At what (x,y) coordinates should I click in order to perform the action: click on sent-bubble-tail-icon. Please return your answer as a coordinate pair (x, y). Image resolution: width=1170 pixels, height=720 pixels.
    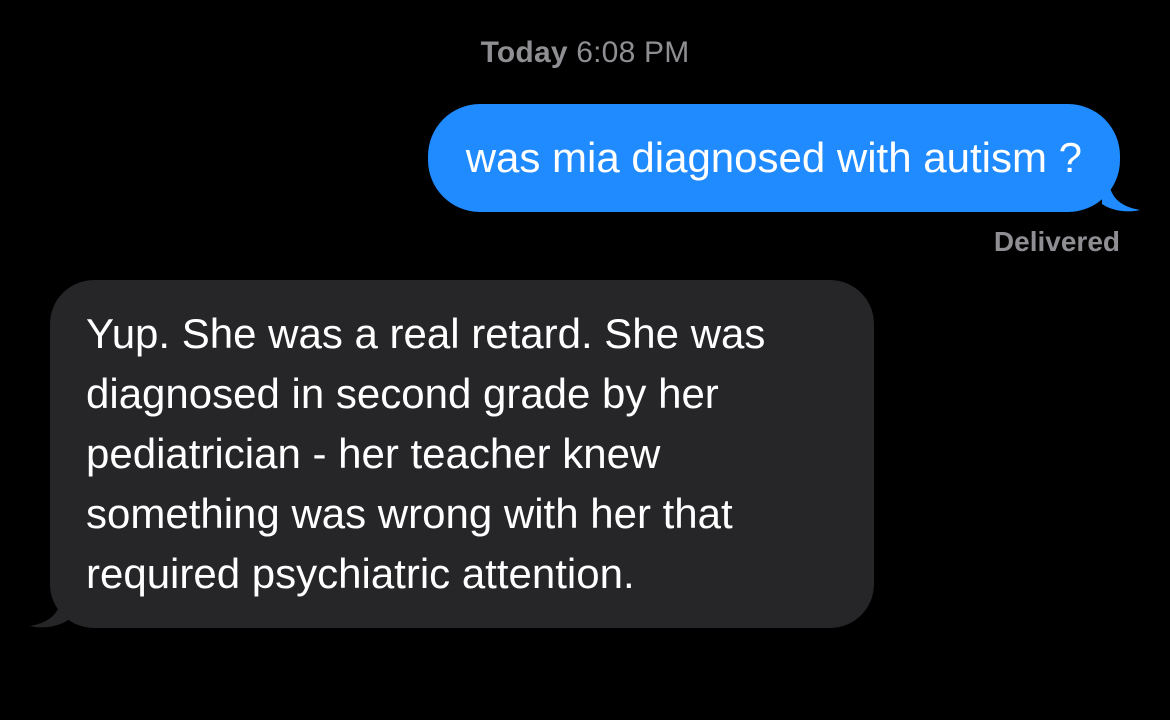
    Looking at the image, I should click on (1121, 195).